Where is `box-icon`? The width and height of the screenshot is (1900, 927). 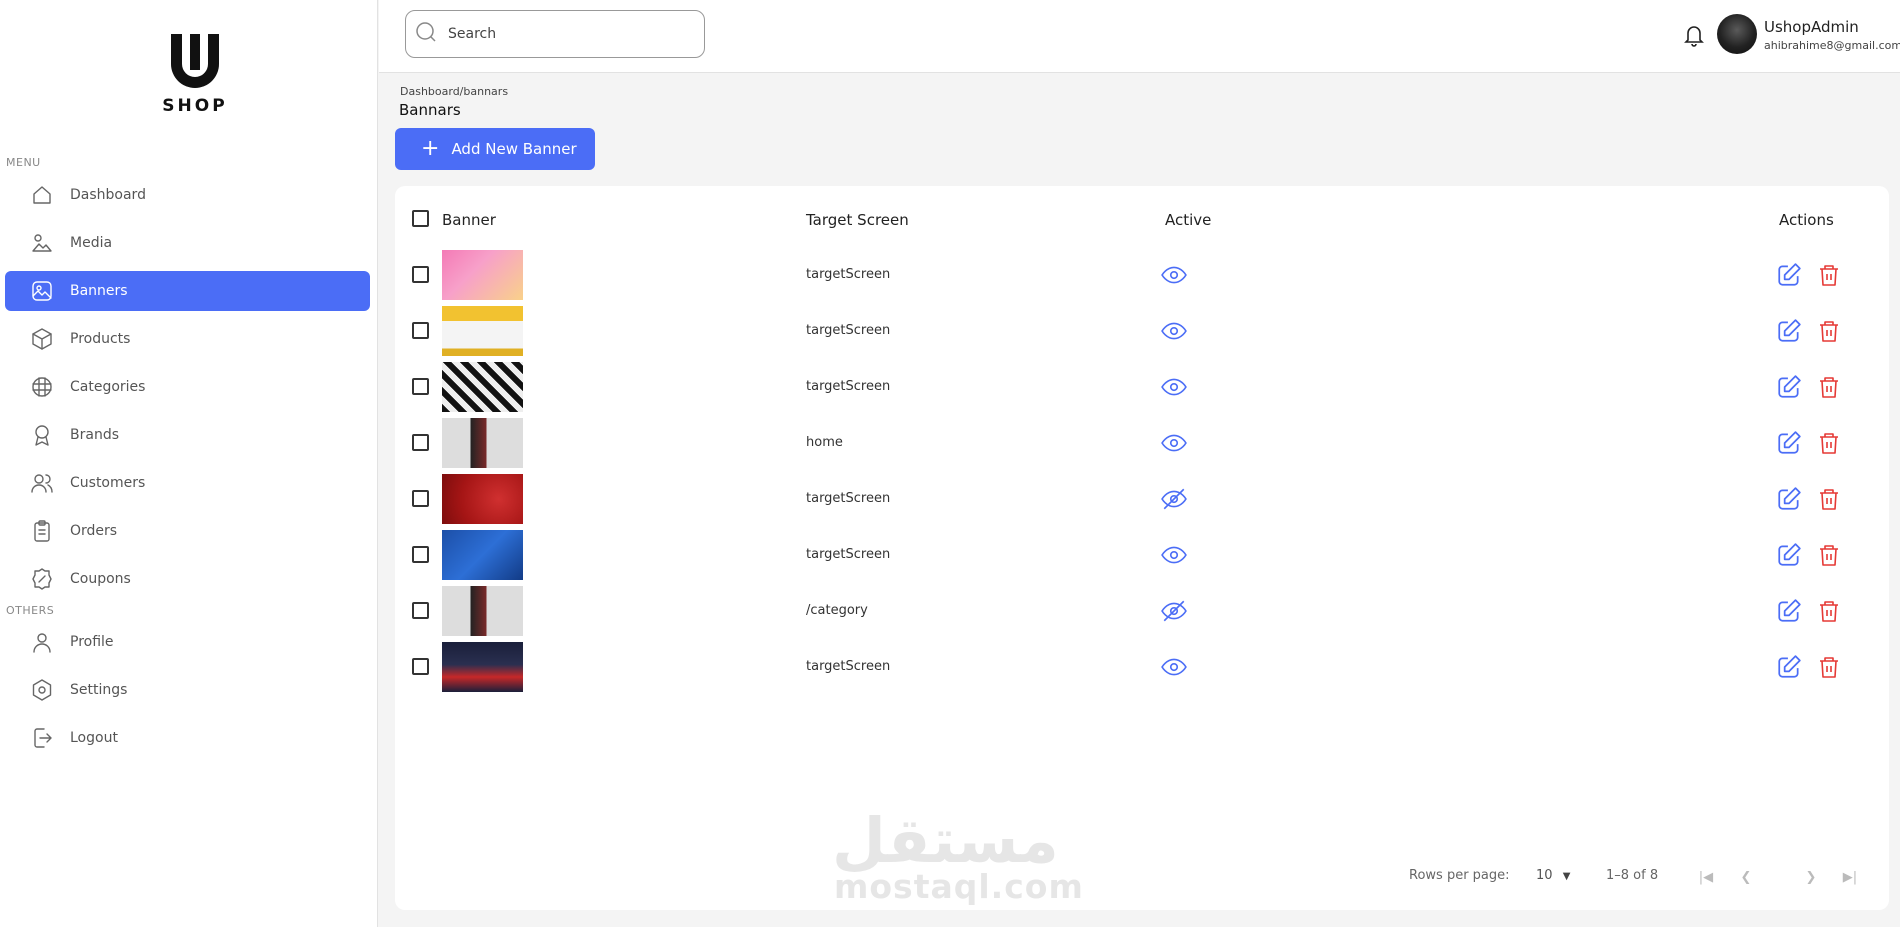 box-icon is located at coordinates (42, 339).